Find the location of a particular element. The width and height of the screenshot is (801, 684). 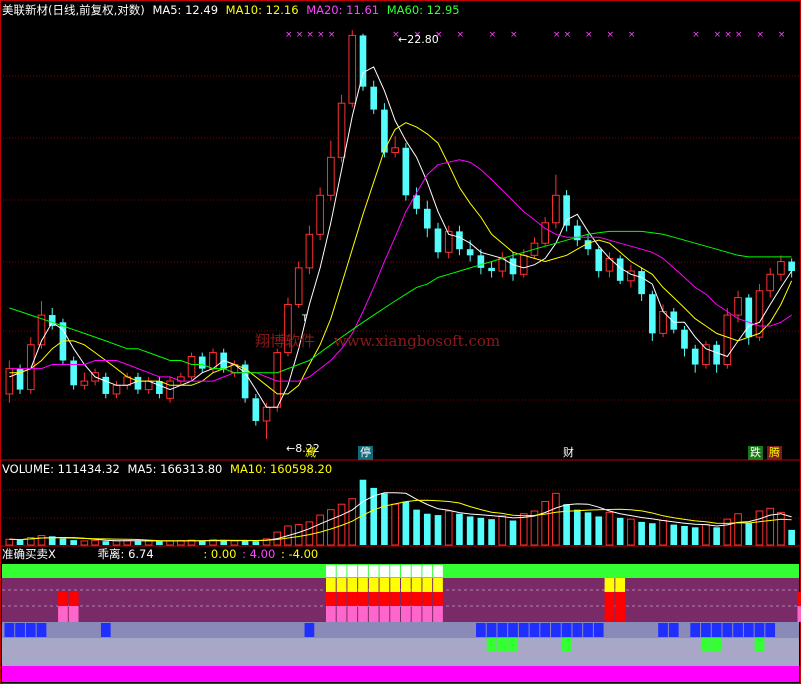

volume-ma5-value: MA5: 166313.80 is located at coordinates (175, 469).